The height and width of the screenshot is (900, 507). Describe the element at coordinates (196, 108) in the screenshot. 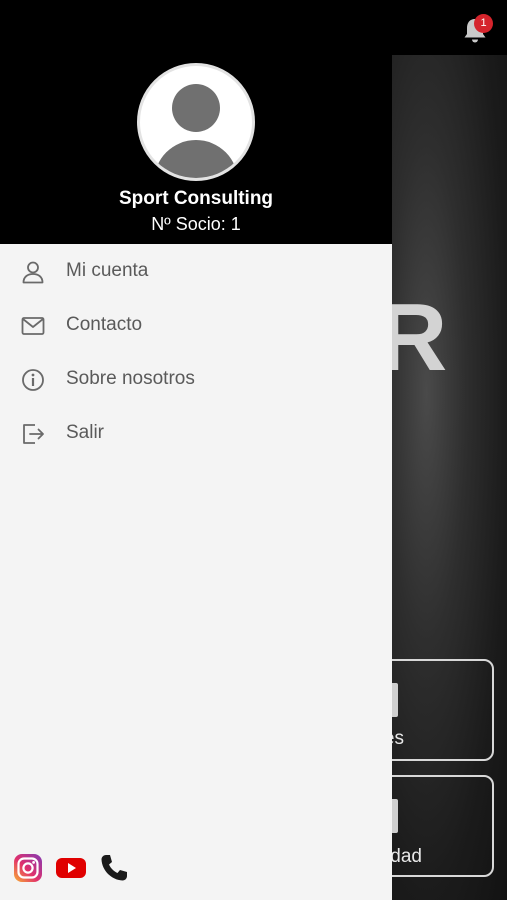

I see `avatar-head` at that location.